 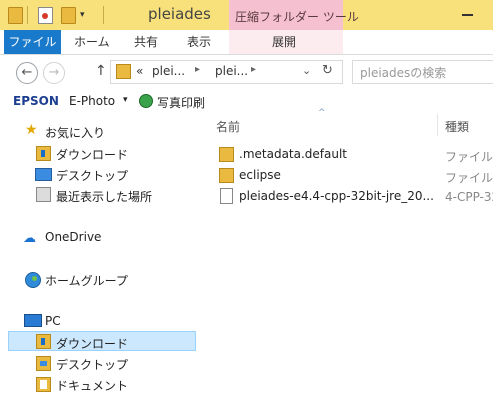 I want to click on tab-extract: 展開, so click(x=284, y=42).